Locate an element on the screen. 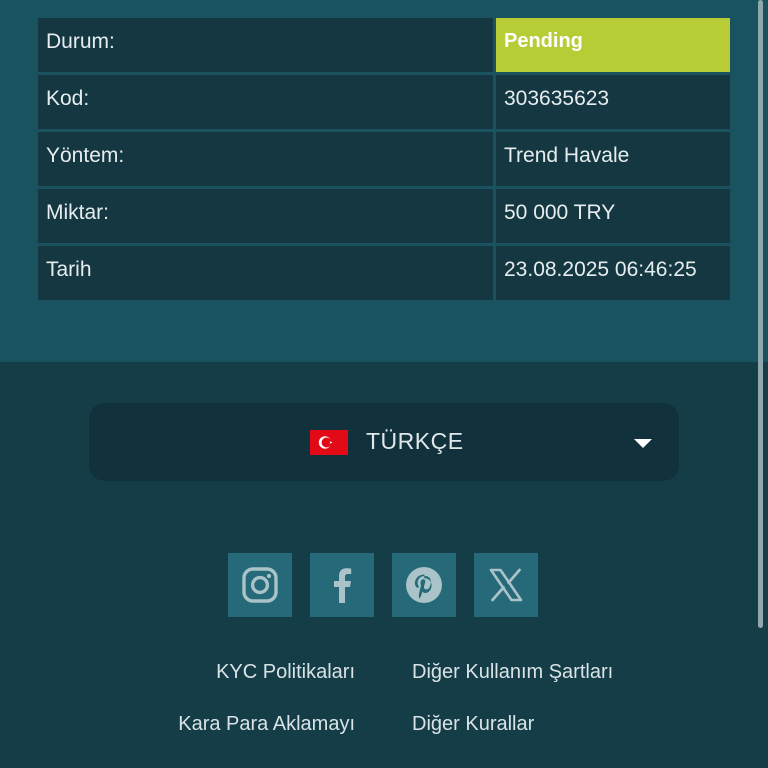  method-label: Yöntem: is located at coordinates (265, 159).